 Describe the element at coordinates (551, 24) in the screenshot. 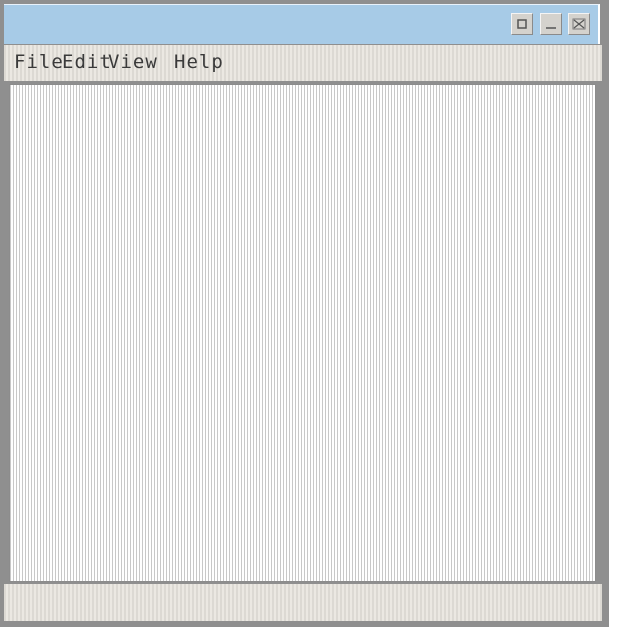

I see `minimize-button` at that location.